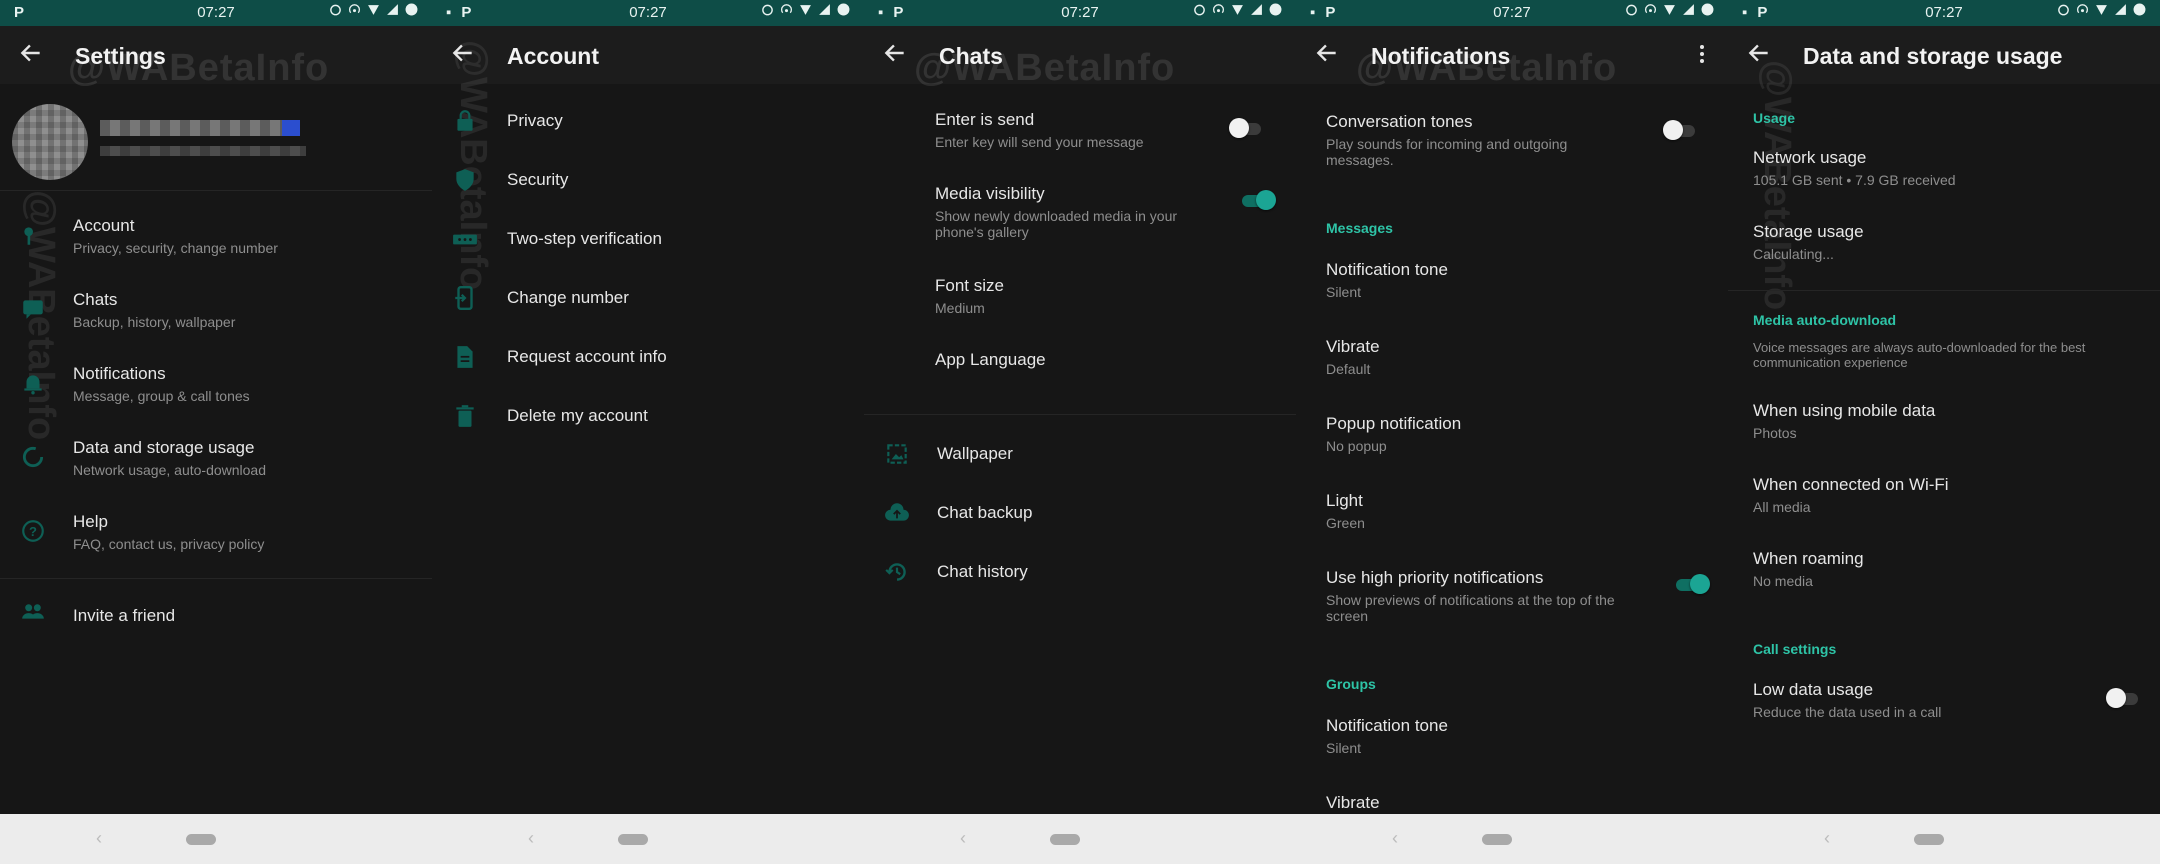 The image size is (2160, 864). Describe the element at coordinates (1680, 130) in the screenshot. I see `conversation-tones-toggle` at that location.